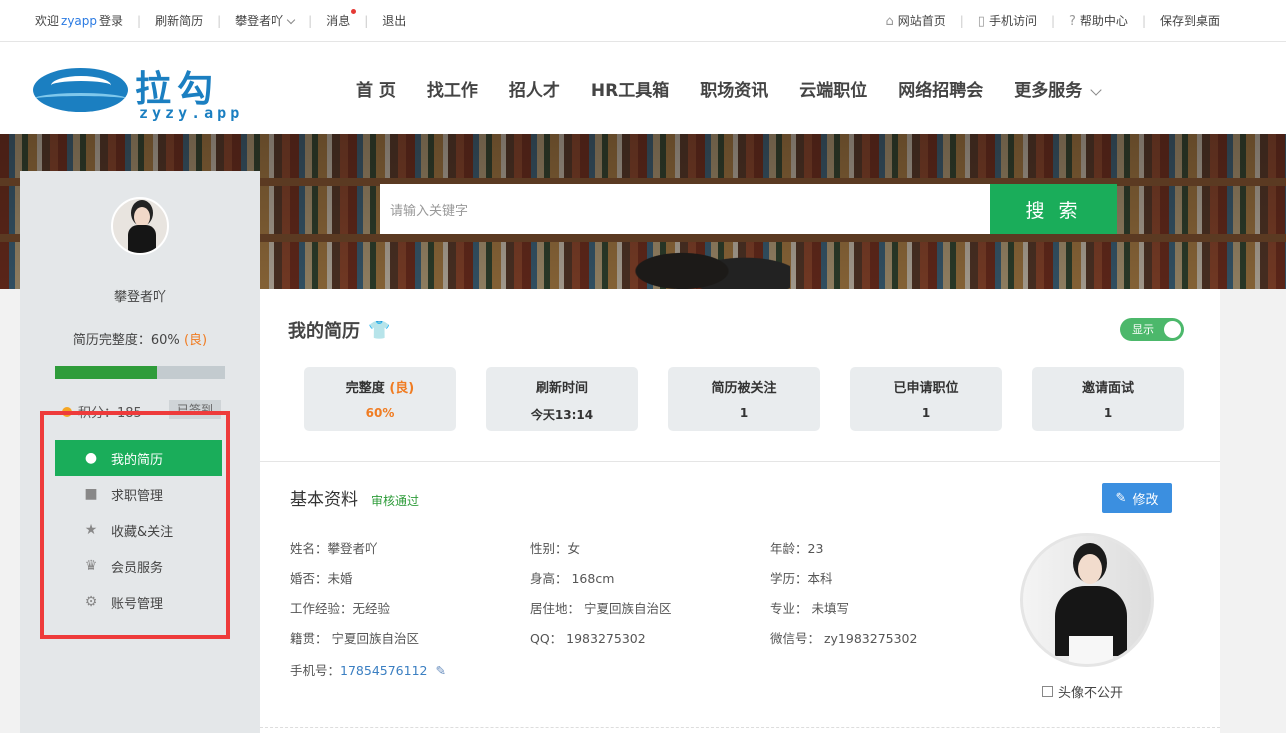 The width and height of the screenshot is (1286, 733). I want to click on pencil-icon: ✎, so click(441, 670).